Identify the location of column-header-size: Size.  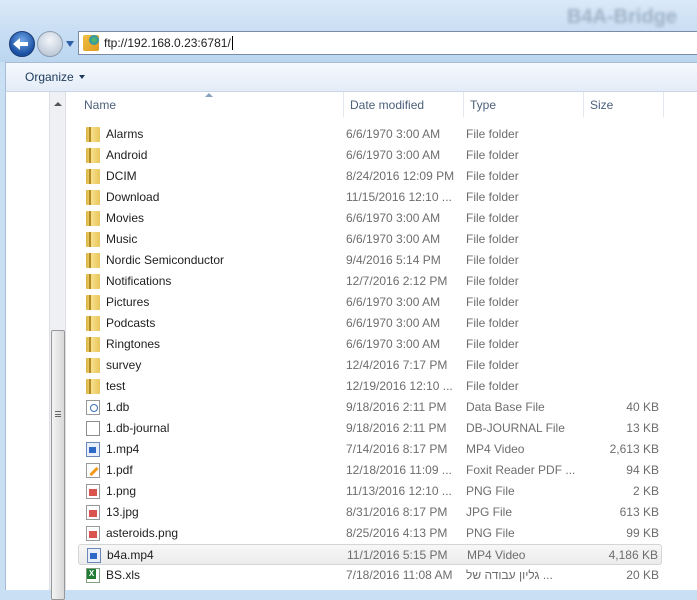
(624, 104).